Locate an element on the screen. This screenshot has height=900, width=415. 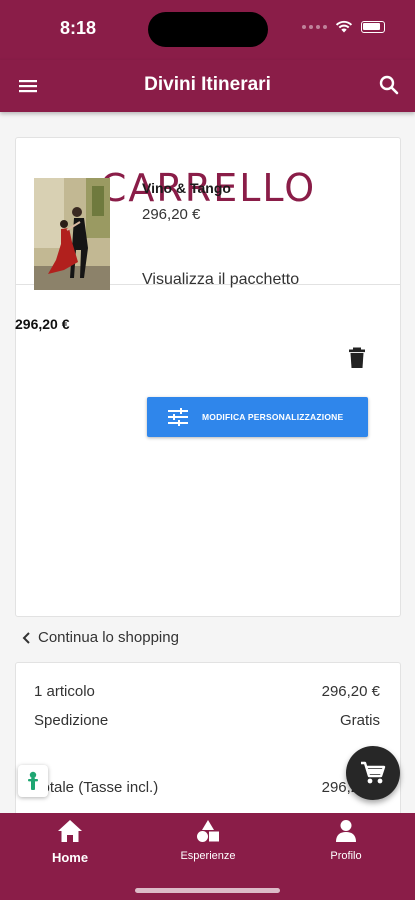
wifi-icon is located at coordinates (344, 26).